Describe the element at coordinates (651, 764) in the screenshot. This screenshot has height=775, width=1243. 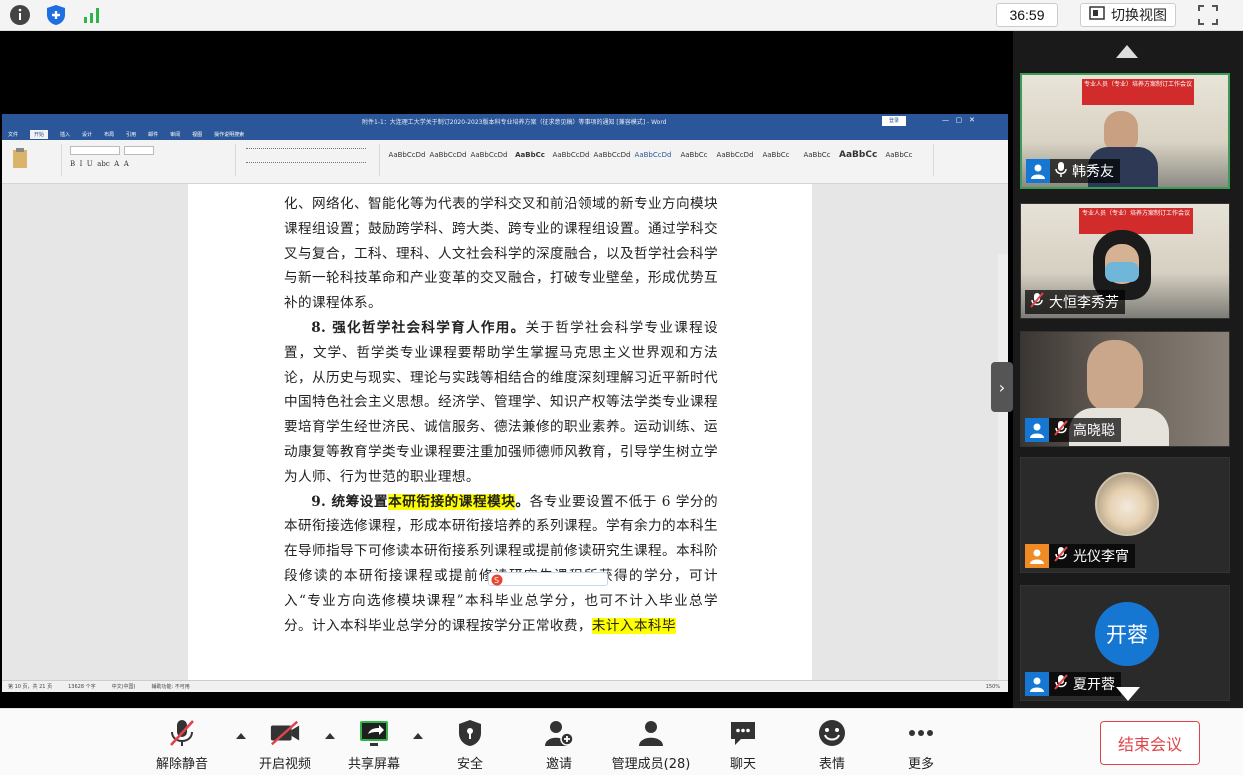
I see `manage-members-label: 管理成员(28)` at that location.